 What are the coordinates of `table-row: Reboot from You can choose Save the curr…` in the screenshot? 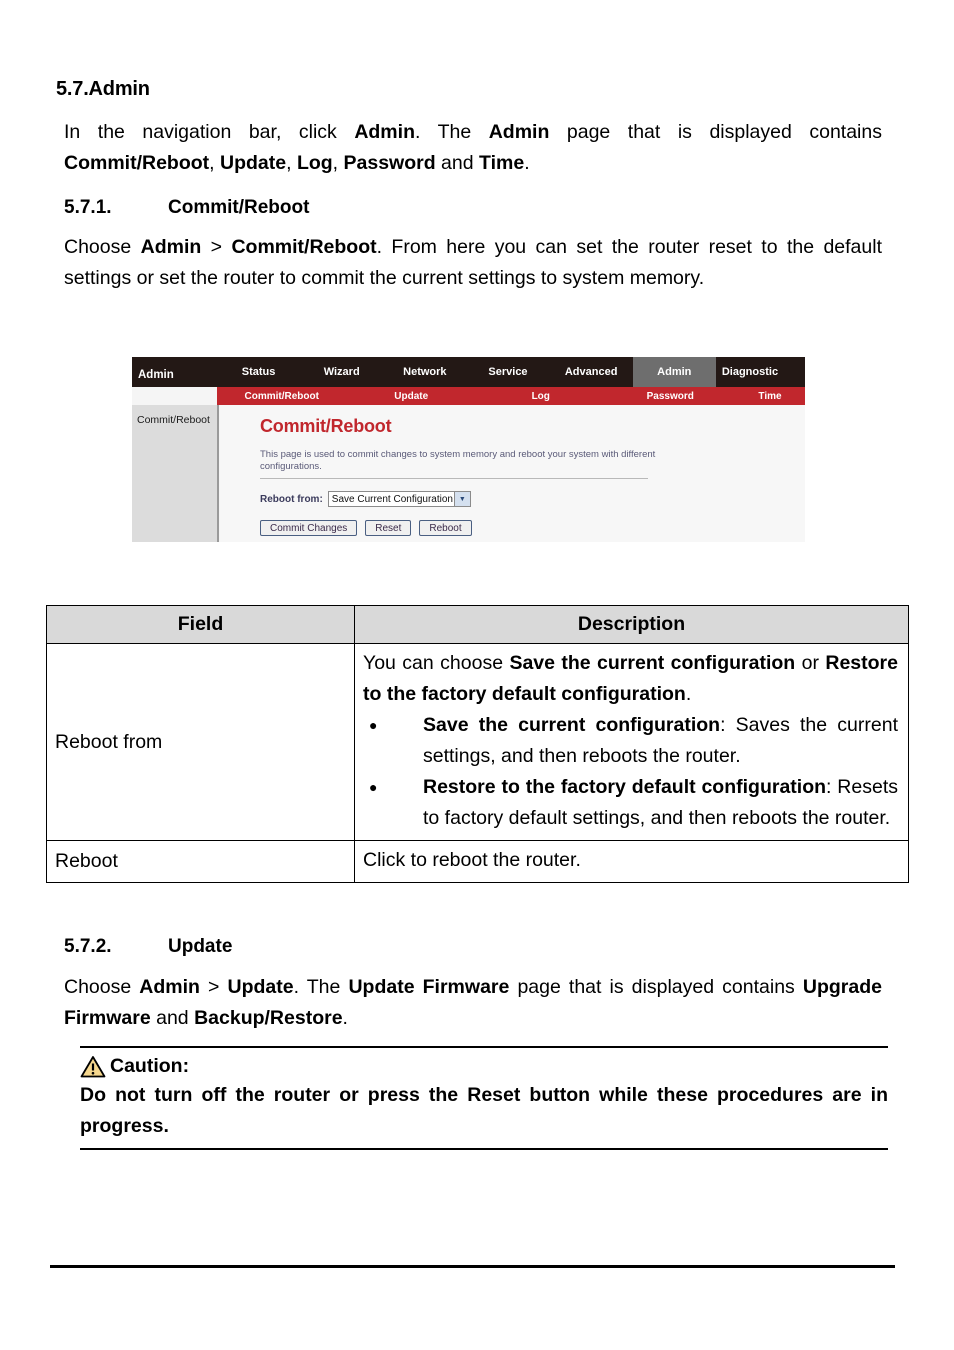 It's located at (477, 742).